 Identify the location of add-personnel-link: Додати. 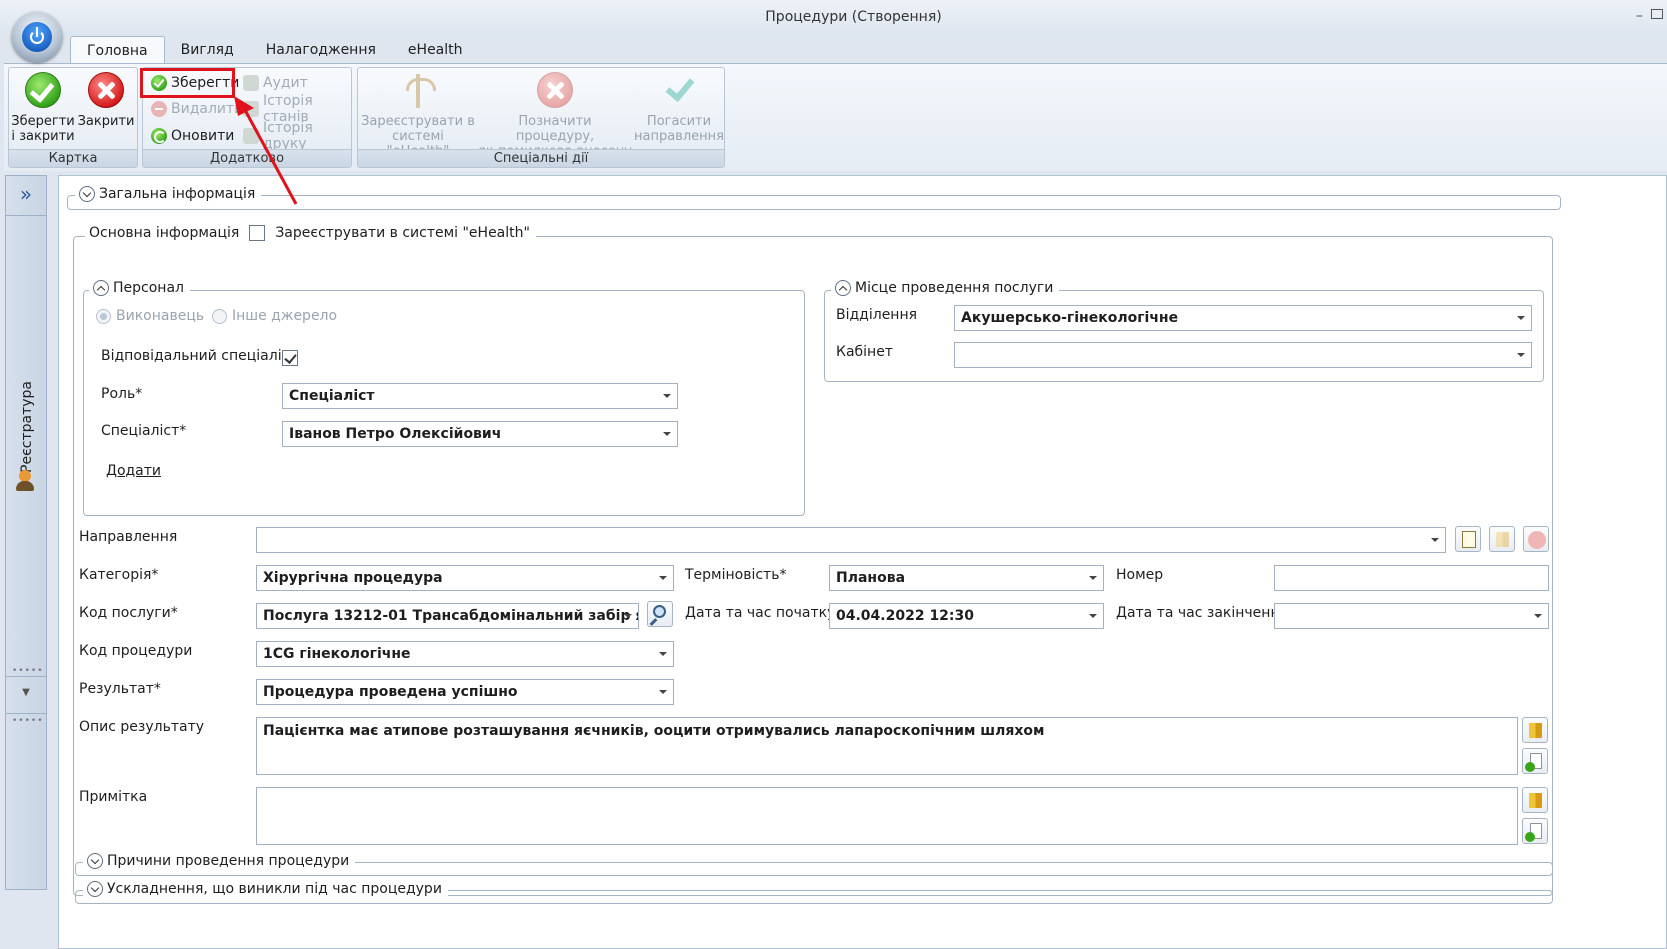
(133, 471).